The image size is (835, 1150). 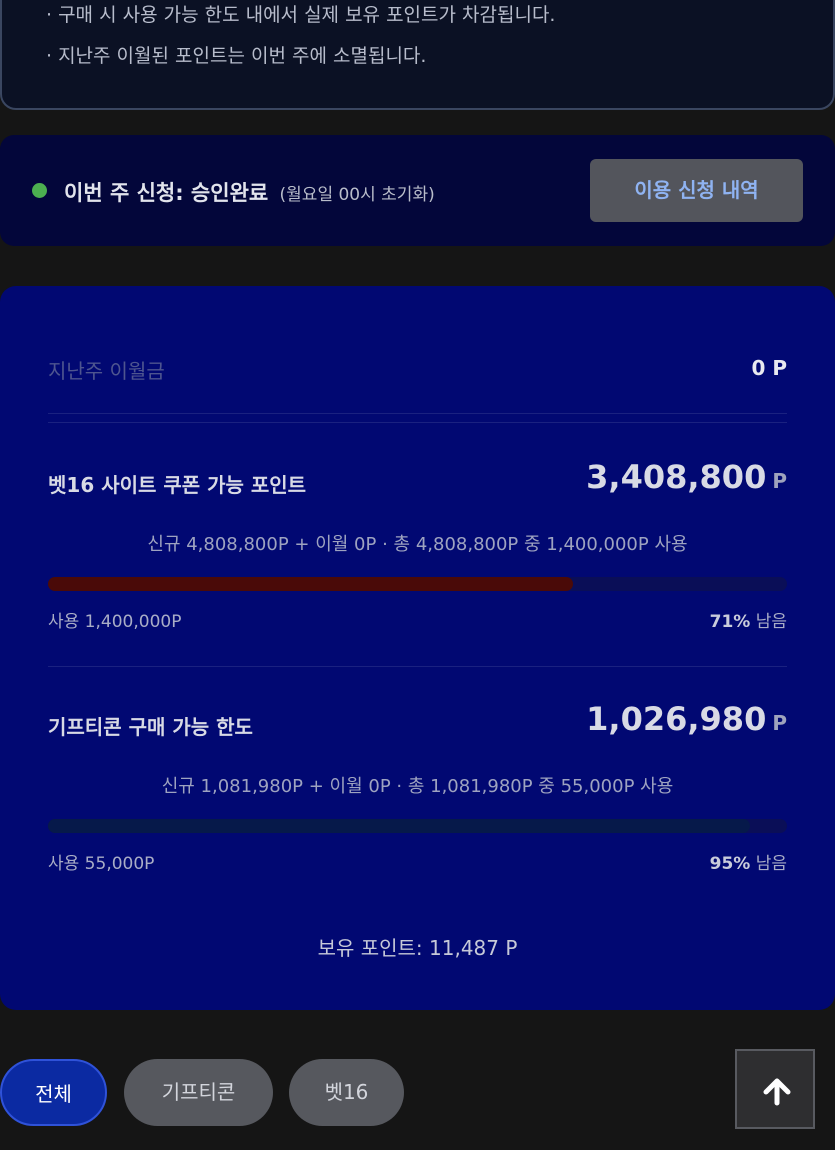 I want to click on b16-coupon-points-title: 벳16 사이트 쿠폰 가능 포인트, so click(x=177, y=485).